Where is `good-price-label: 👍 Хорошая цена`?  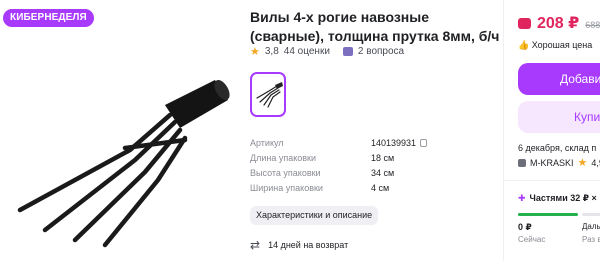
good-price-label: 👍 Хорошая цена is located at coordinates (555, 45).